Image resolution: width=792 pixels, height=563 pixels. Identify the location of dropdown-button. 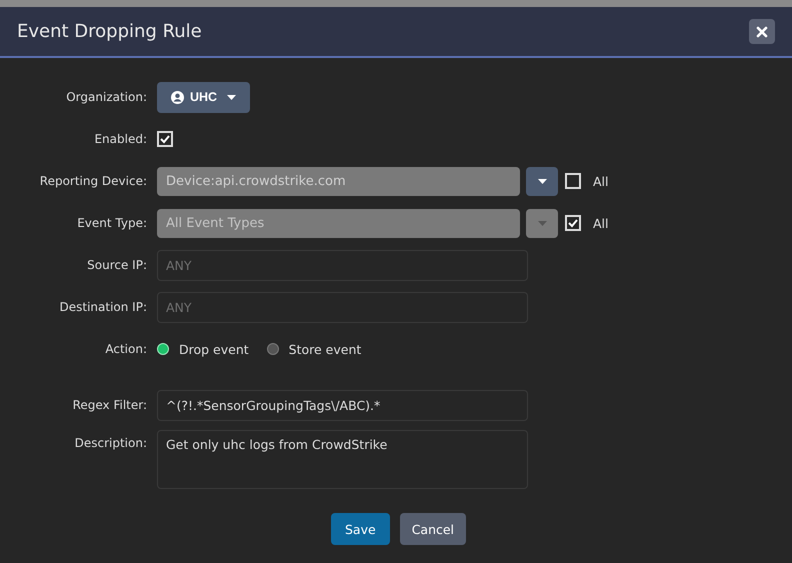
(542, 181).